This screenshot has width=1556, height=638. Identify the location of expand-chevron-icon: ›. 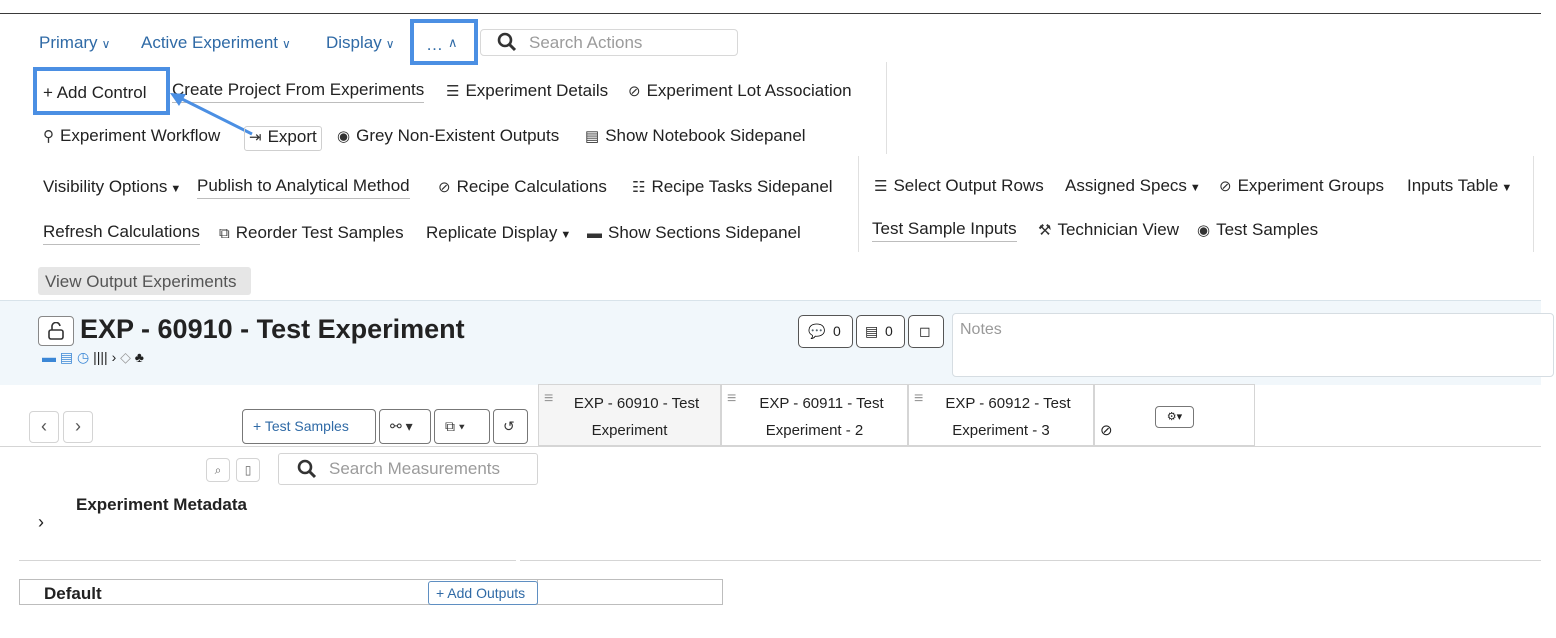
(41, 522).